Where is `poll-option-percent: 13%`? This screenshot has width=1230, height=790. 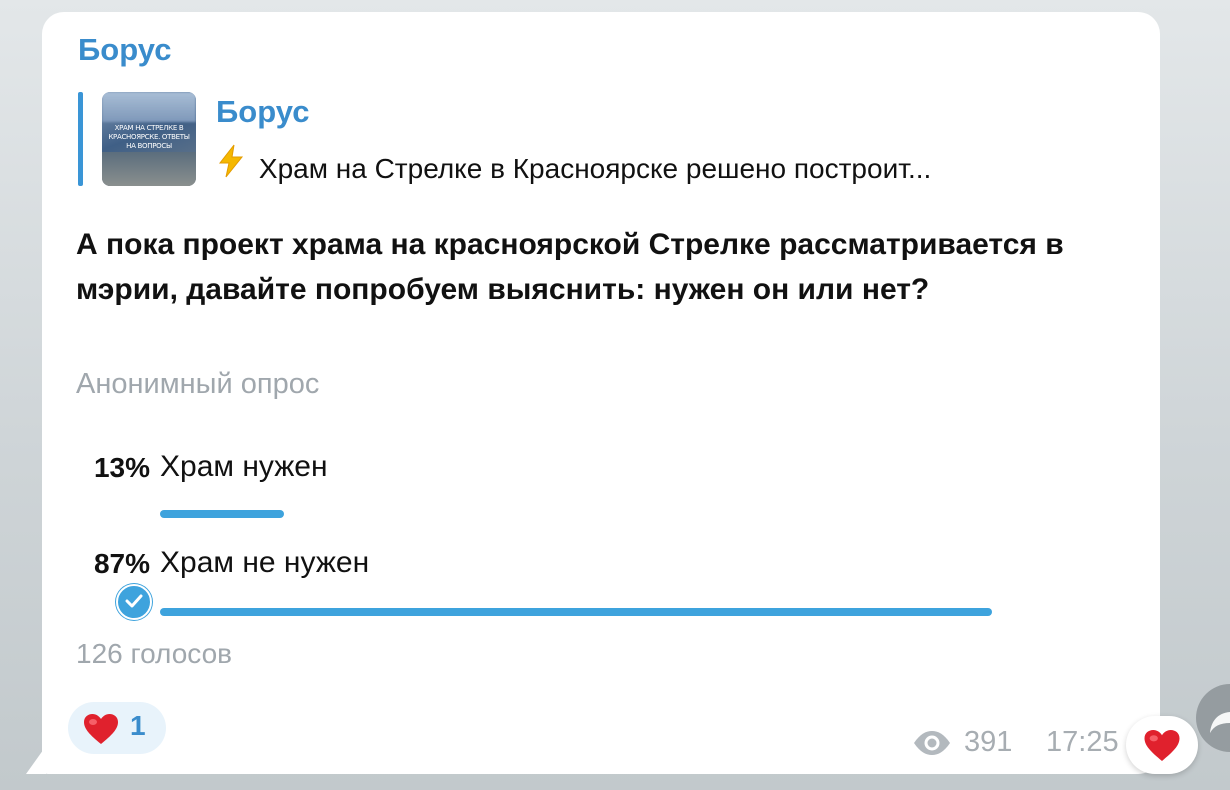
poll-option-percent: 13% is located at coordinates (121, 467).